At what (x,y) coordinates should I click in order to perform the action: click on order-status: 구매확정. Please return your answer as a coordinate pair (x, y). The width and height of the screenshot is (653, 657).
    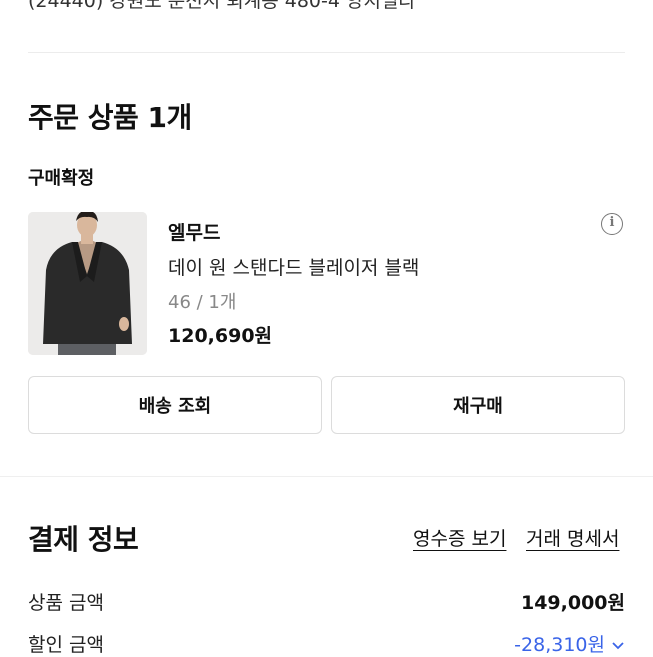
    Looking at the image, I should click on (61, 178).